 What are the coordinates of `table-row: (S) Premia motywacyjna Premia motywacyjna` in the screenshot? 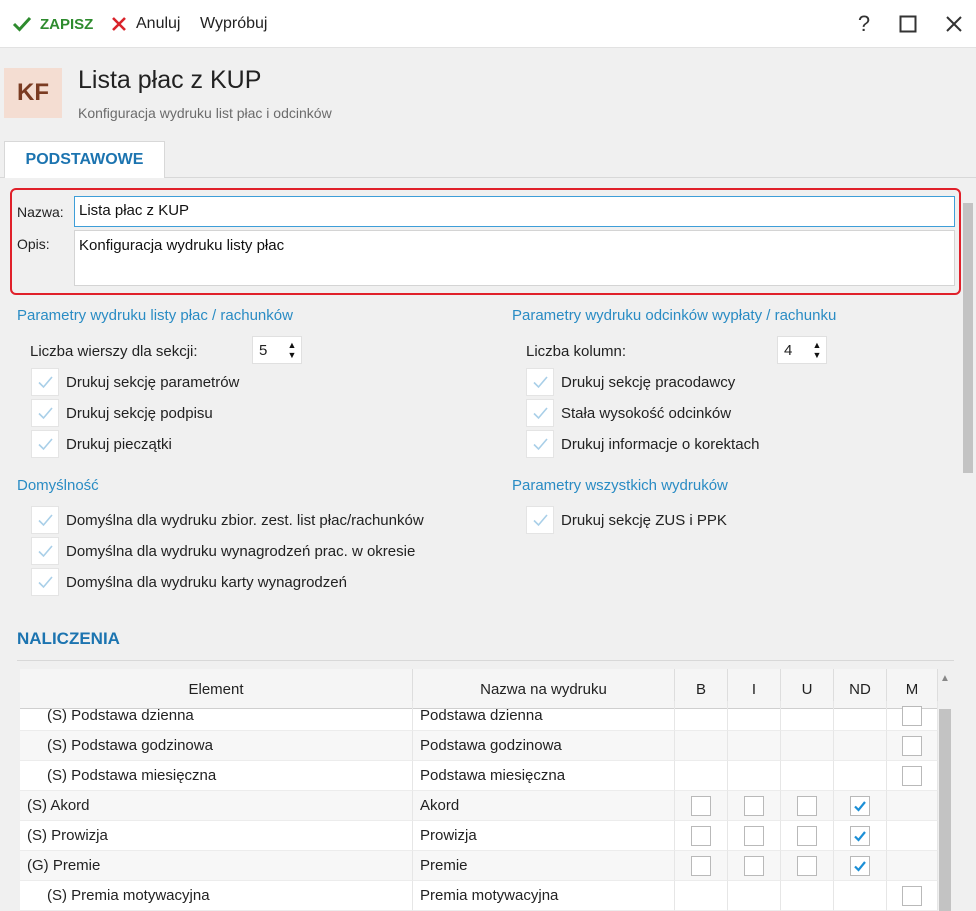 It's located at (479, 896).